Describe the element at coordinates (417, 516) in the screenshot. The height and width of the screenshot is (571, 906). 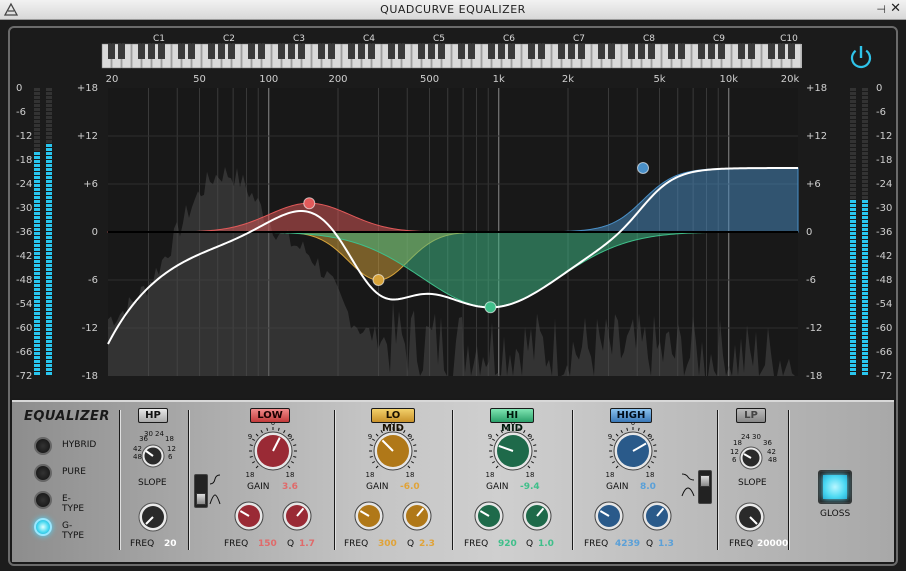
I see `lomid-q-knob` at that location.